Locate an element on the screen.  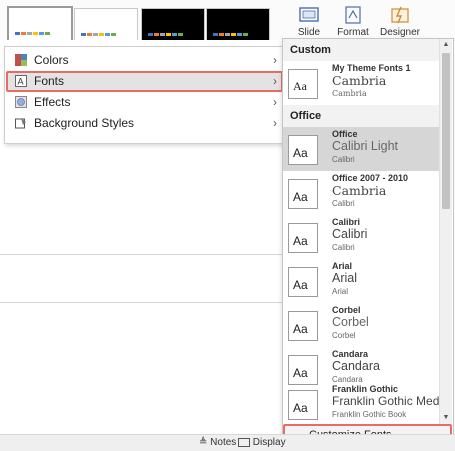
menu-item-label: Colors is located at coordinates (51, 60).